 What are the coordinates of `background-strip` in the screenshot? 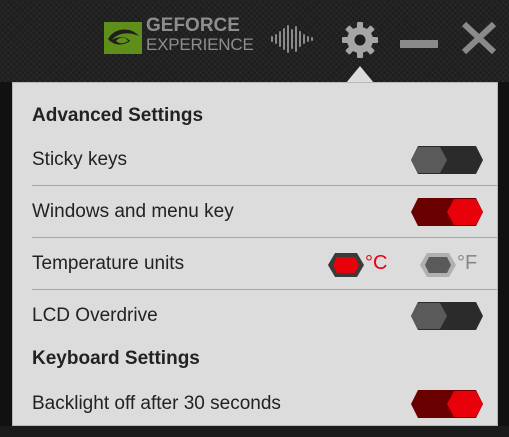 It's located at (254, 431).